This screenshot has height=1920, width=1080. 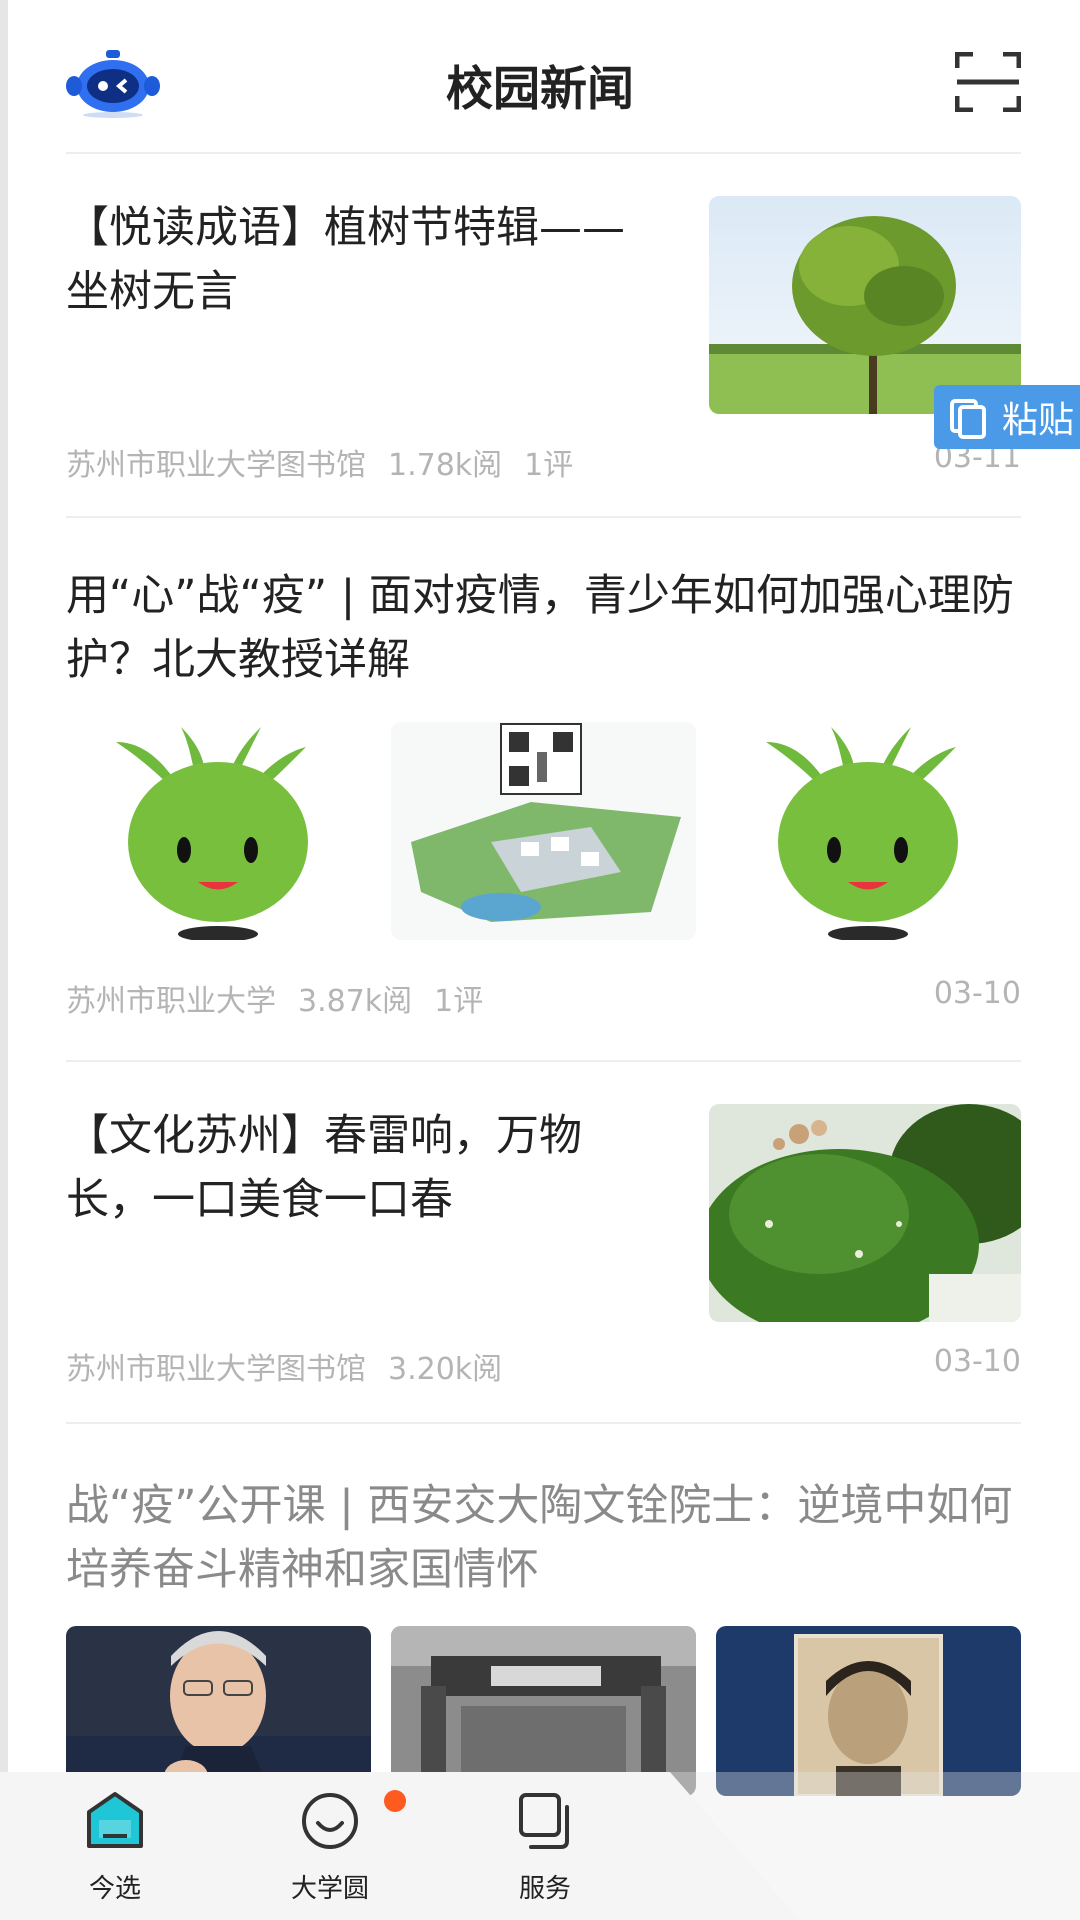 What do you see at coordinates (115, 1821) in the screenshot?
I see `home-icon` at bounding box center [115, 1821].